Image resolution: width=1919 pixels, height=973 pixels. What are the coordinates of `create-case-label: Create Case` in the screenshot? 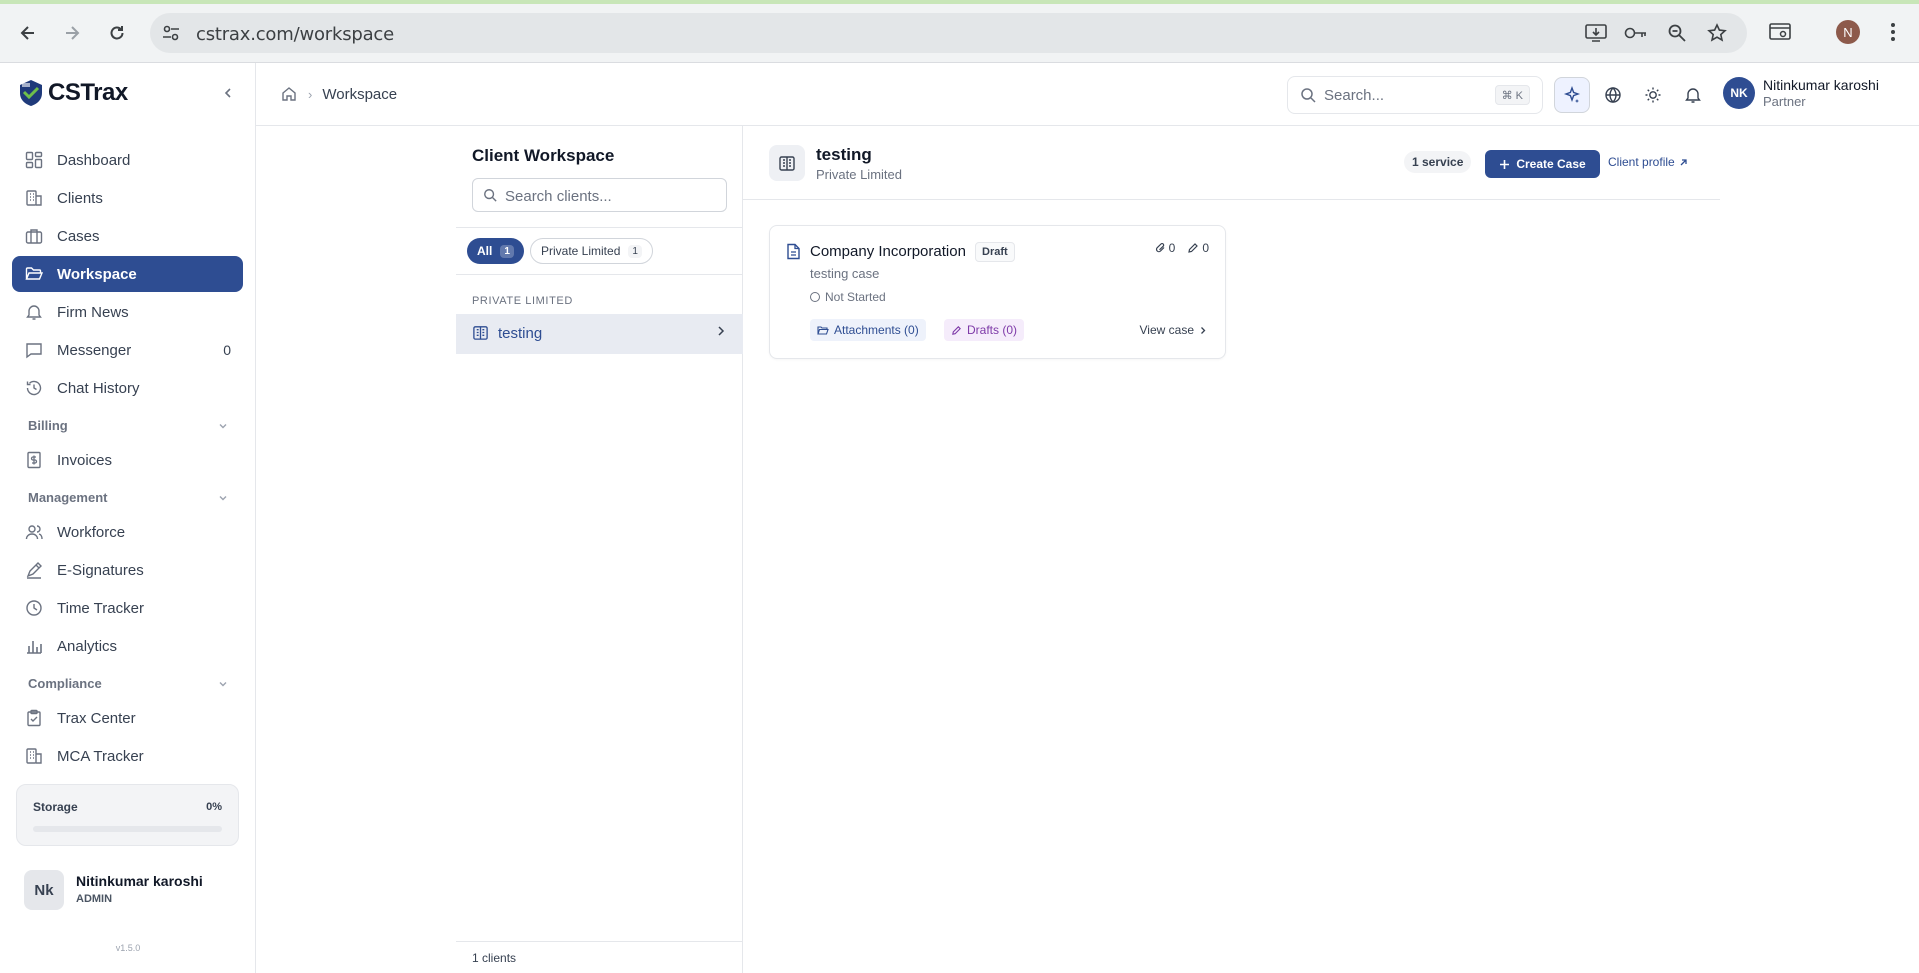 It's located at (1551, 164).